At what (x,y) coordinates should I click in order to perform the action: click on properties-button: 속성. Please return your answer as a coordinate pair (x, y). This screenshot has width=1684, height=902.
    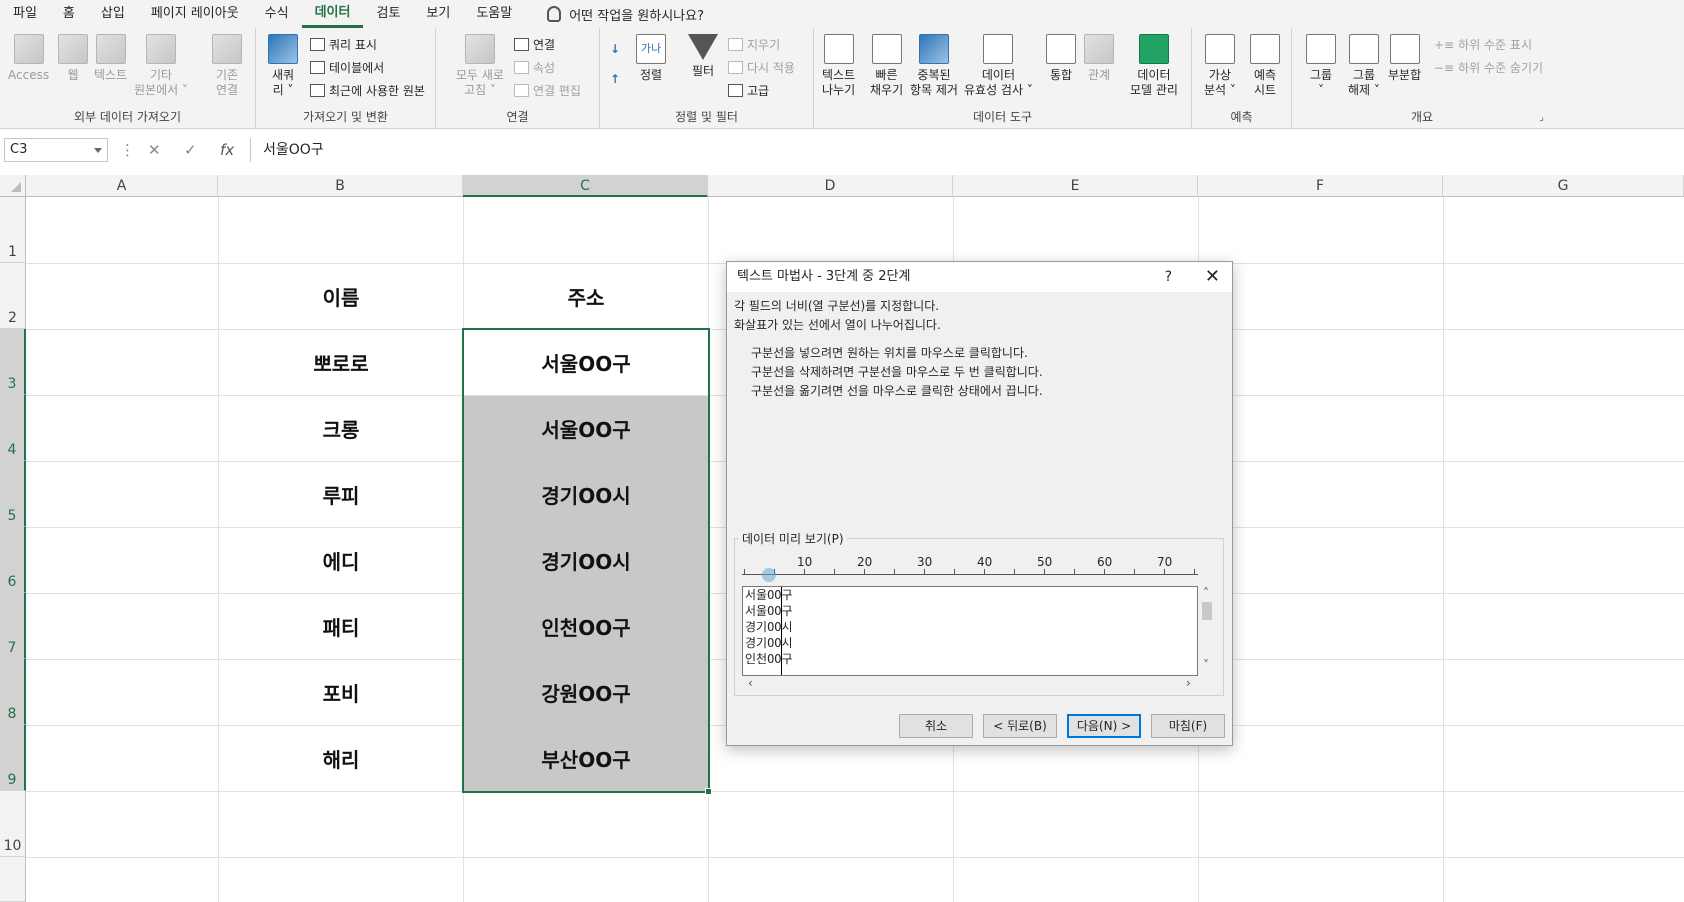
    Looking at the image, I should click on (534, 67).